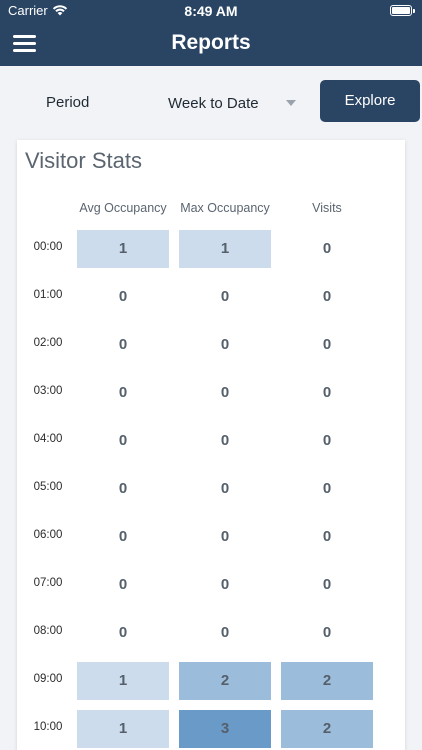 The width and height of the screenshot is (422, 750). What do you see at coordinates (211, 441) in the screenshot?
I see `table-row: 04:00 0 0 0` at bounding box center [211, 441].